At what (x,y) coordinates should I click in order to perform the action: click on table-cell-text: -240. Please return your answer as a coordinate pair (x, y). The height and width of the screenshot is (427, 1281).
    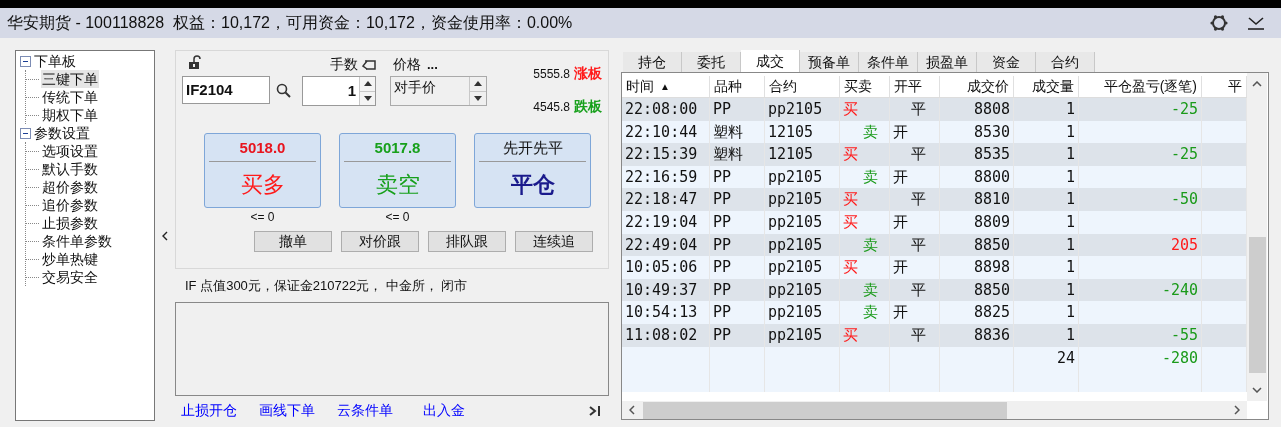
    Looking at the image, I should click on (1179, 290).